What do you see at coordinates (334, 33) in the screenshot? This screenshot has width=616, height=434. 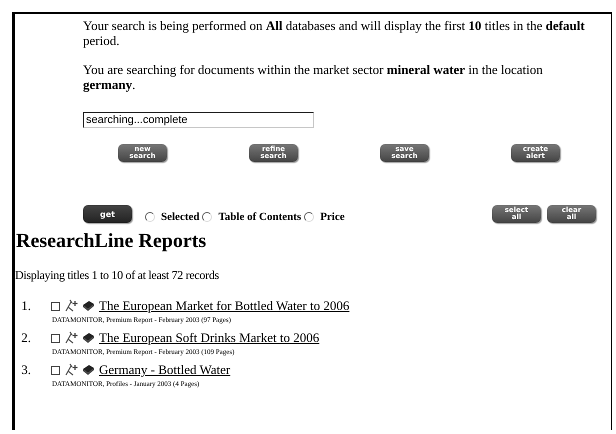 I see `search-scope-text: Your search is being performed on All databases and will display the first 10 titles in the default period.` at bounding box center [334, 33].